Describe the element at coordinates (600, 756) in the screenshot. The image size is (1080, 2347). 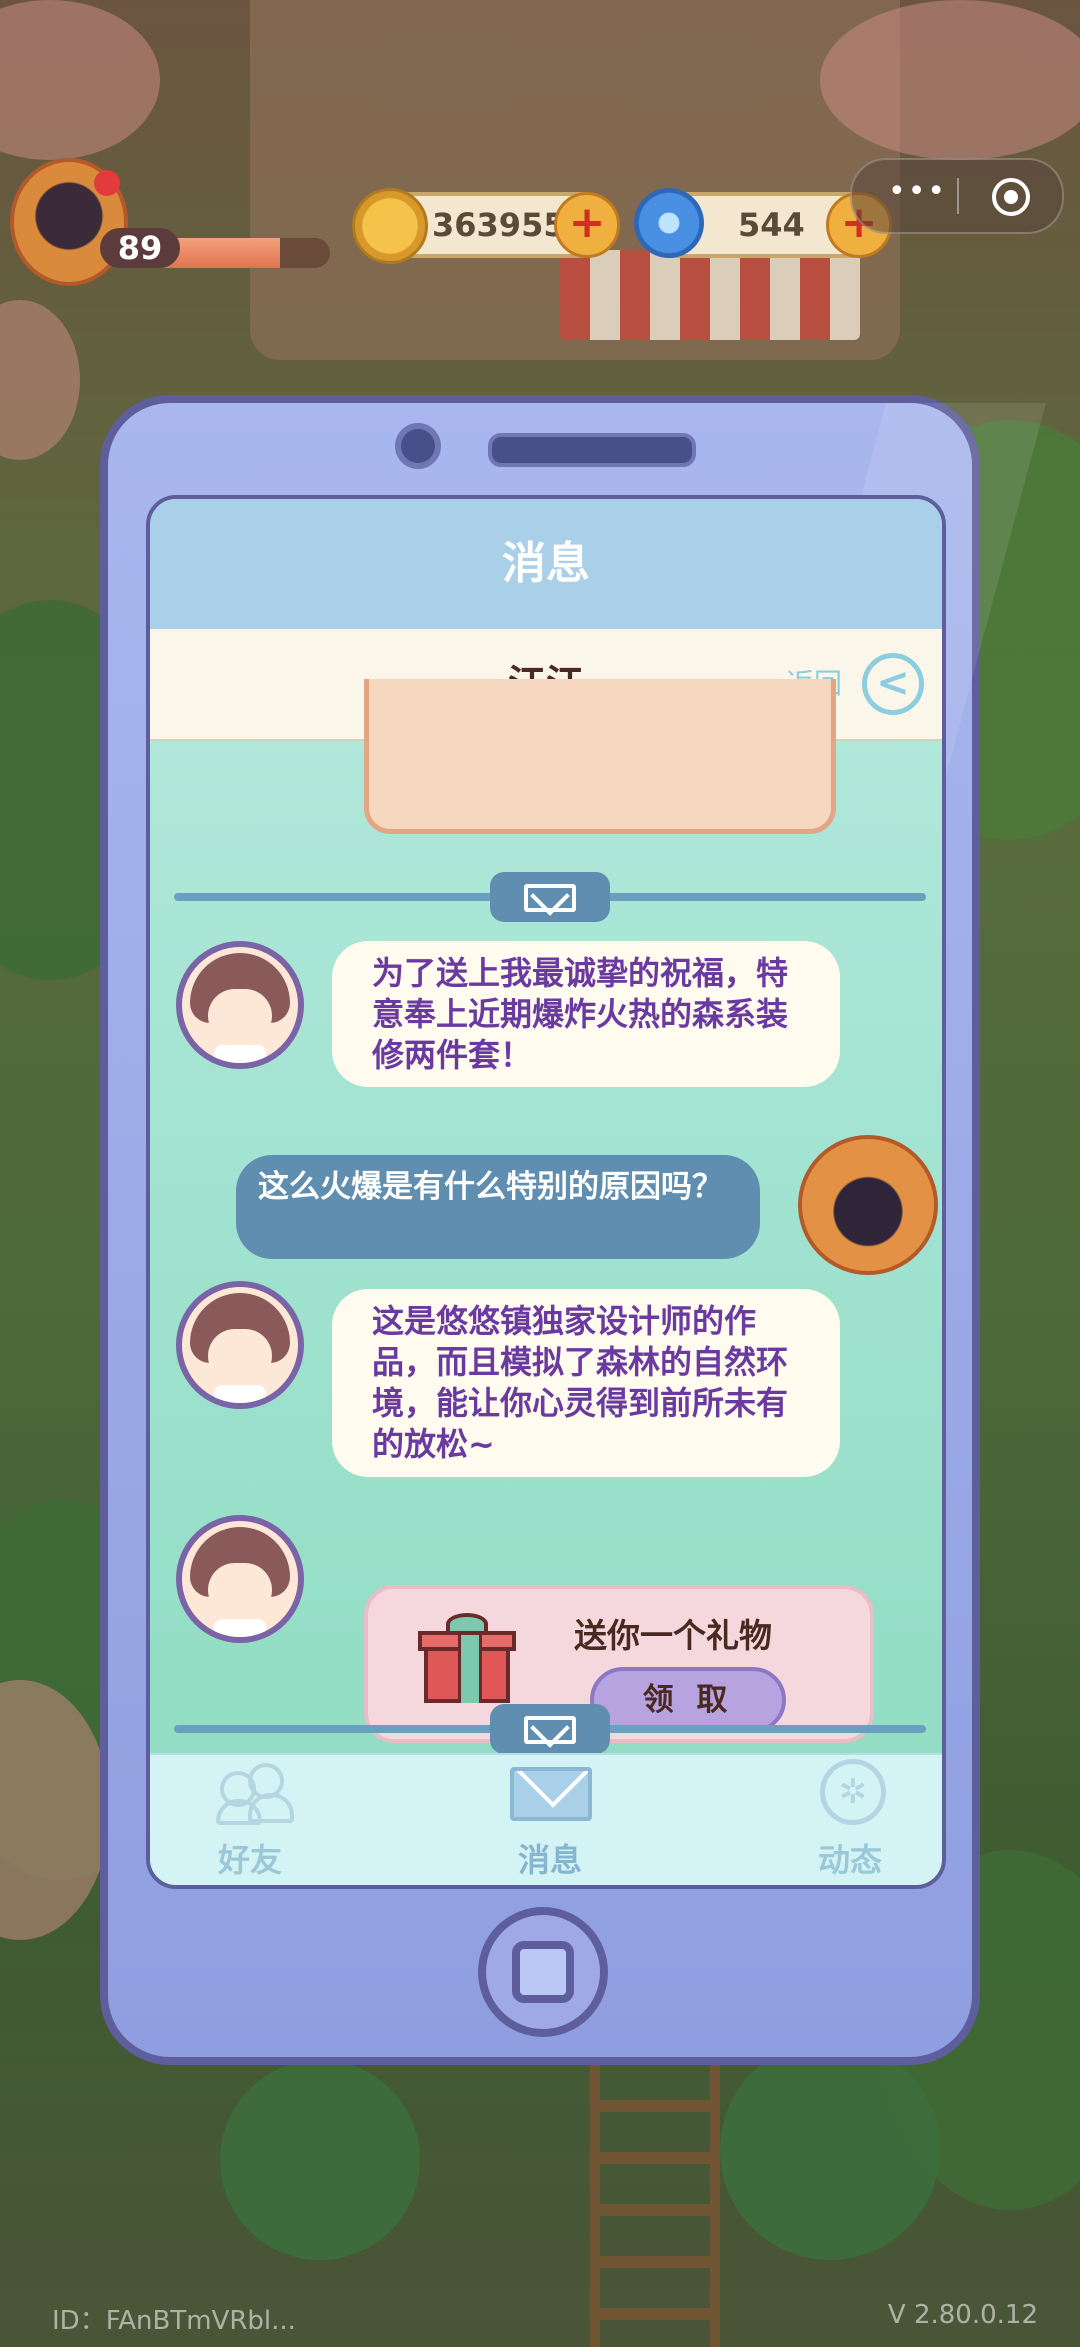
I see `previous-gift-card` at that location.